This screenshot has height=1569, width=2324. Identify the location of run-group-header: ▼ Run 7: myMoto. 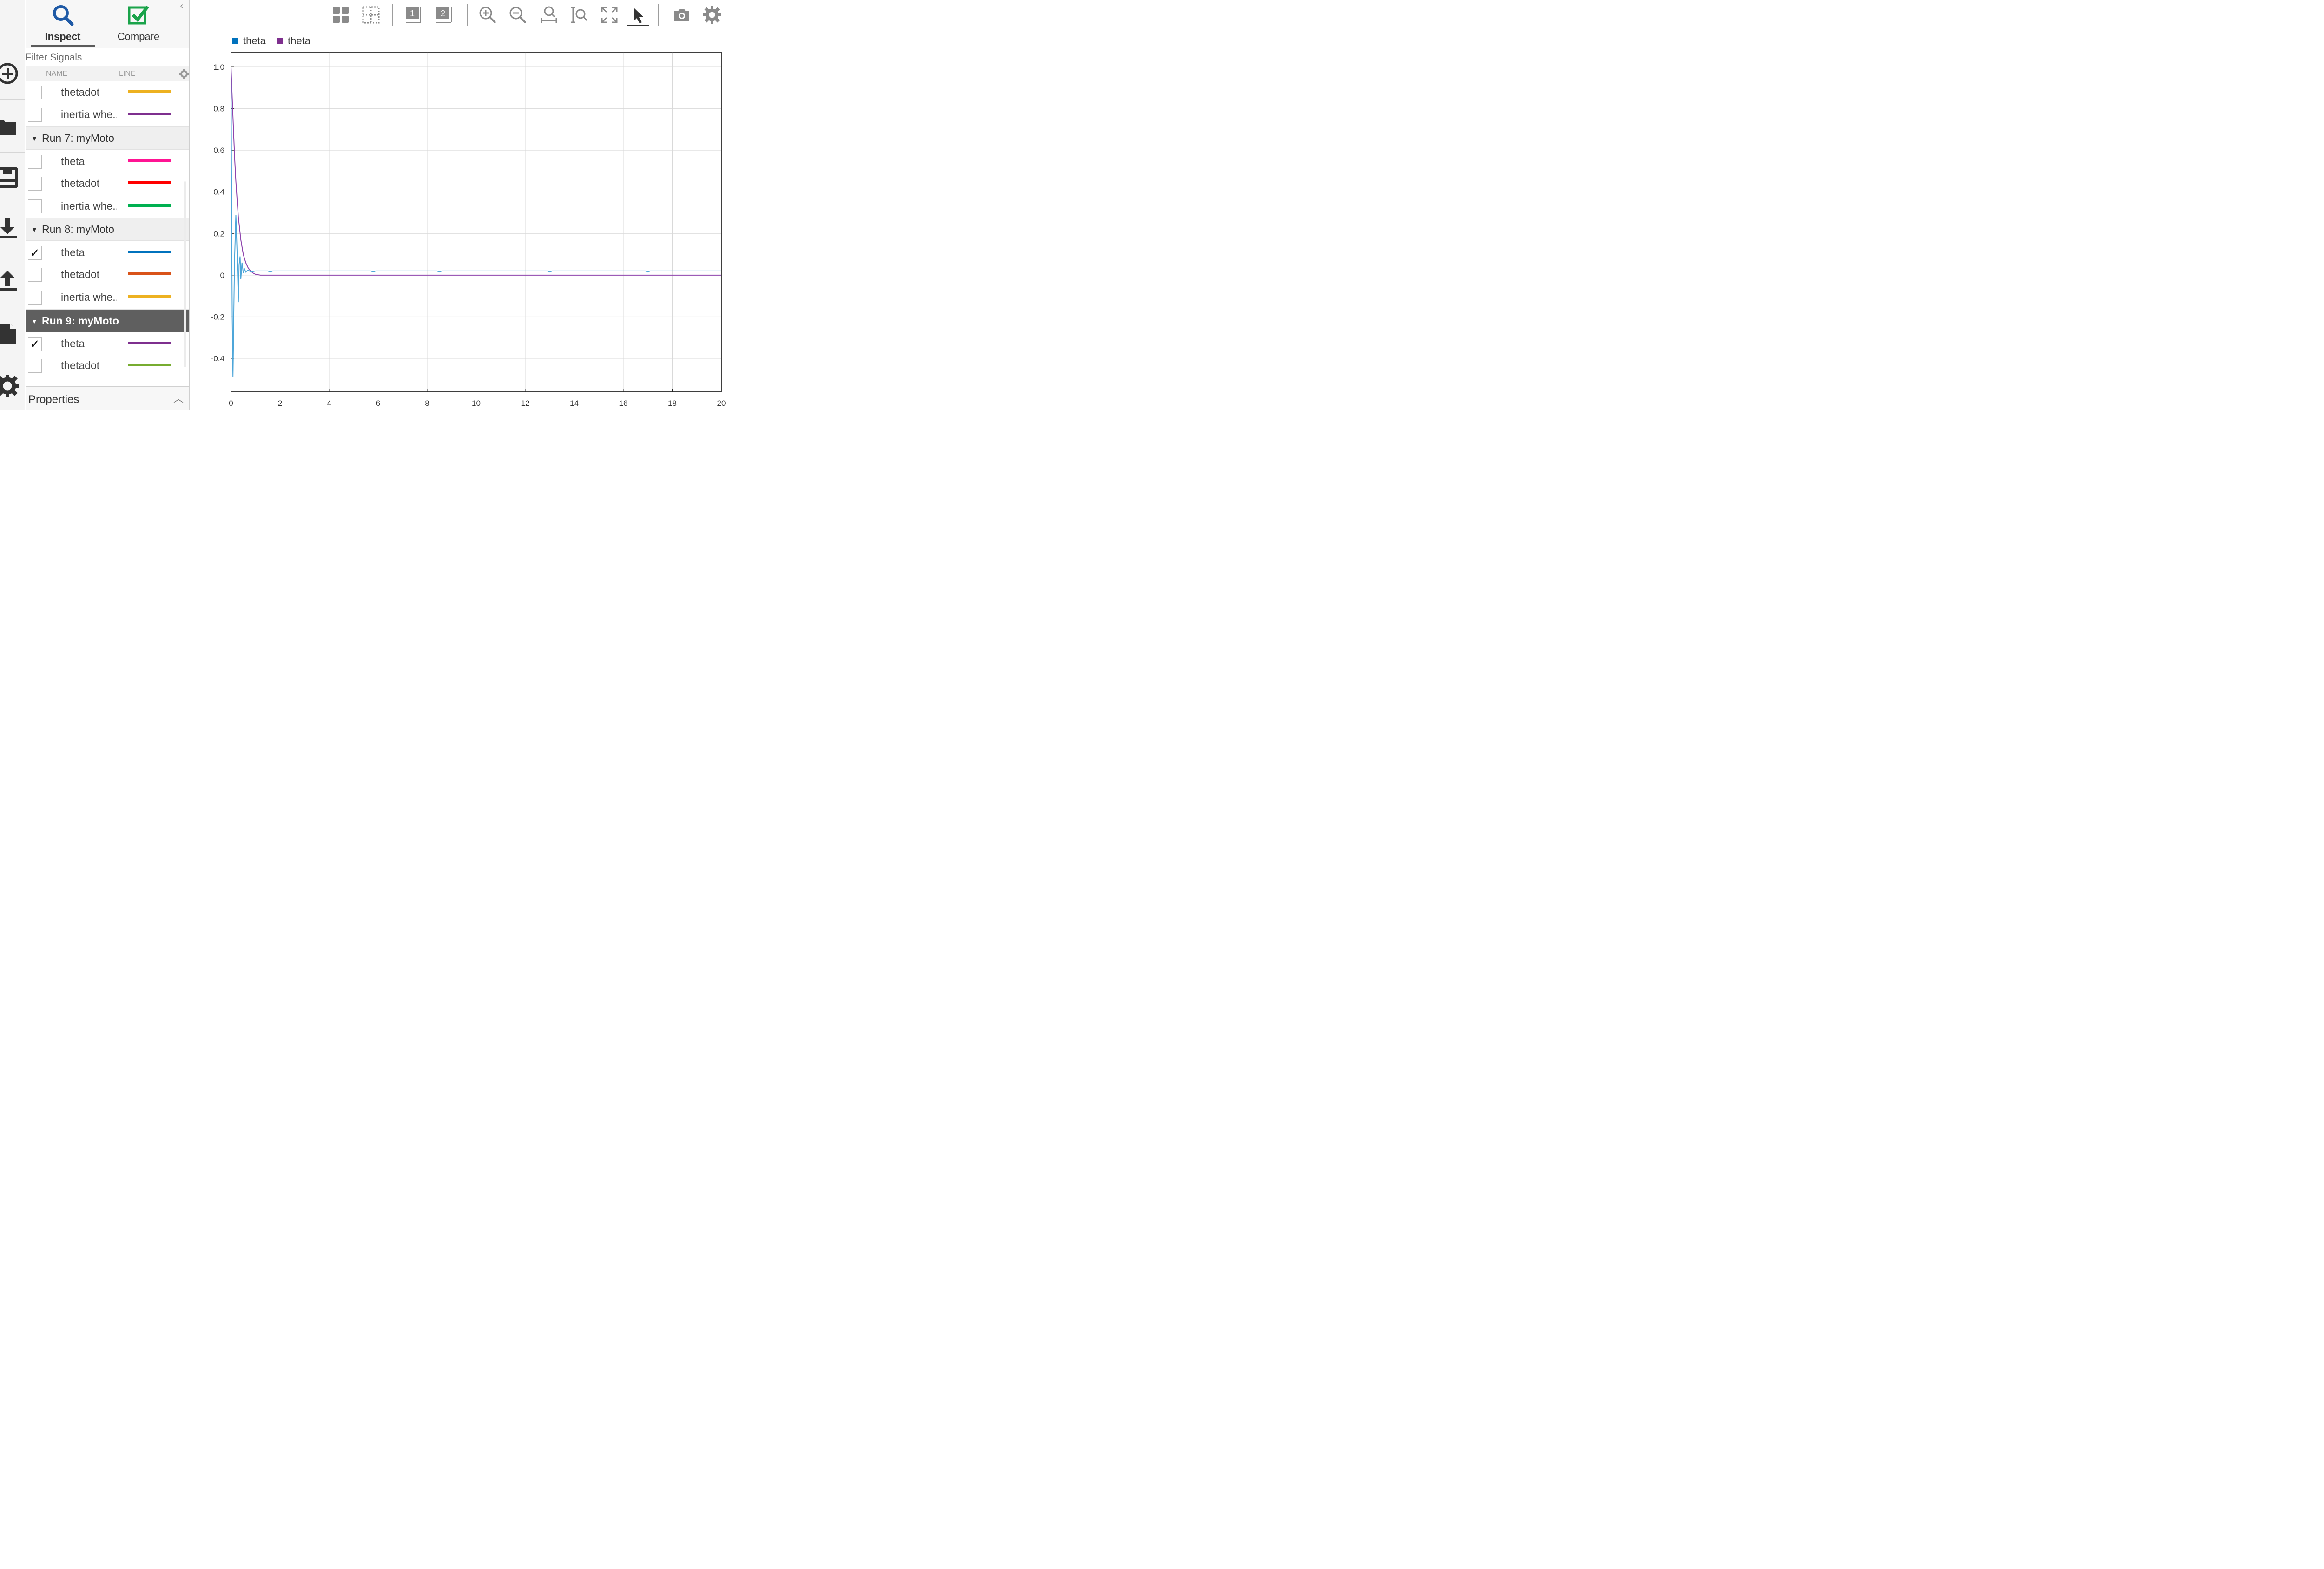
(107, 138).